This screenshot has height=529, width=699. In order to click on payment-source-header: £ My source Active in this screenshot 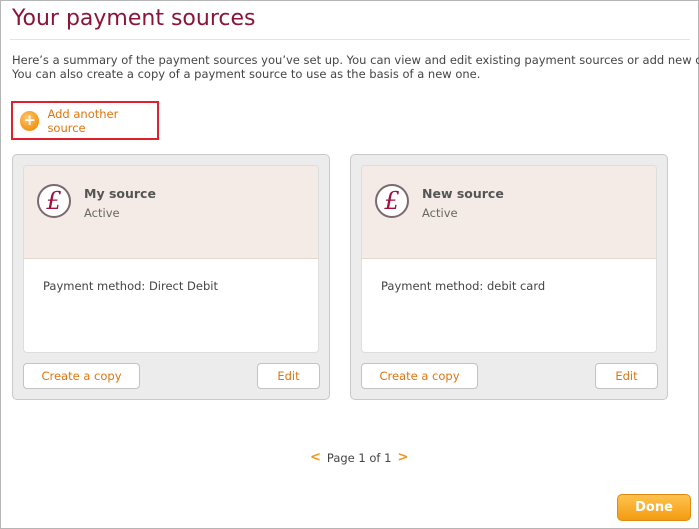, I will do `click(171, 212)`.